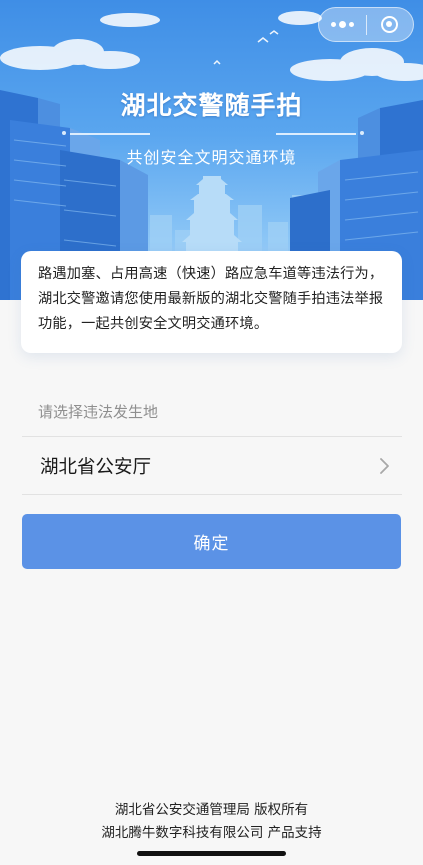  Describe the element at coordinates (211, 541) in the screenshot. I see `confirm-button: 确定` at that location.